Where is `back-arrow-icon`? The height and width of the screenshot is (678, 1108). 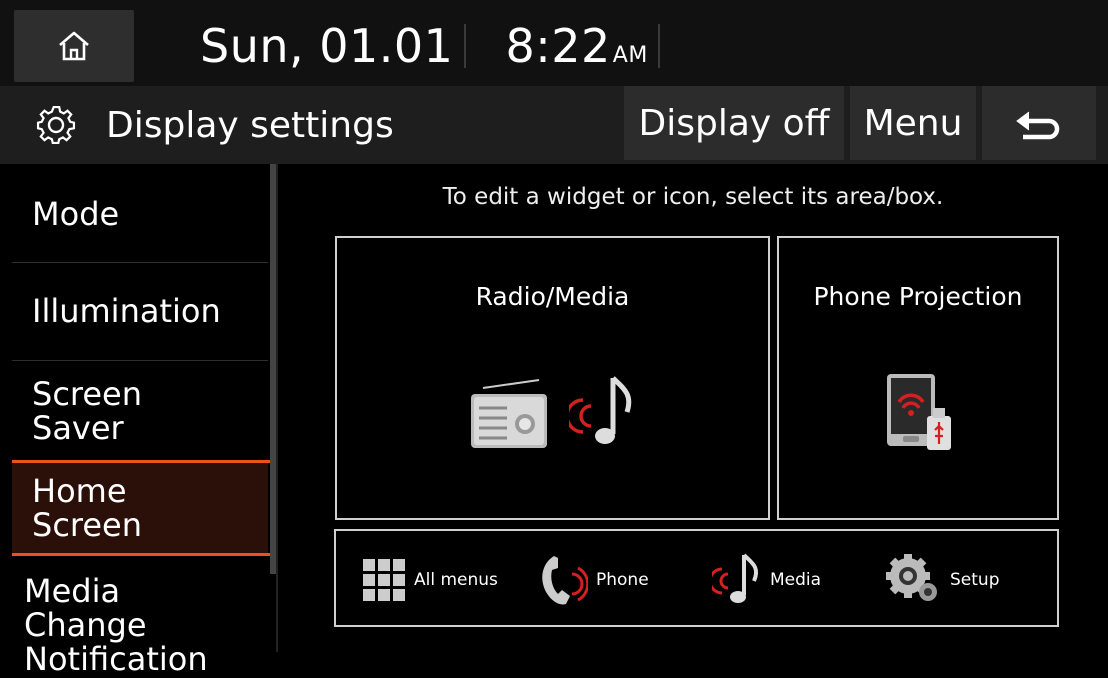 back-arrow-icon is located at coordinates (1038, 125).